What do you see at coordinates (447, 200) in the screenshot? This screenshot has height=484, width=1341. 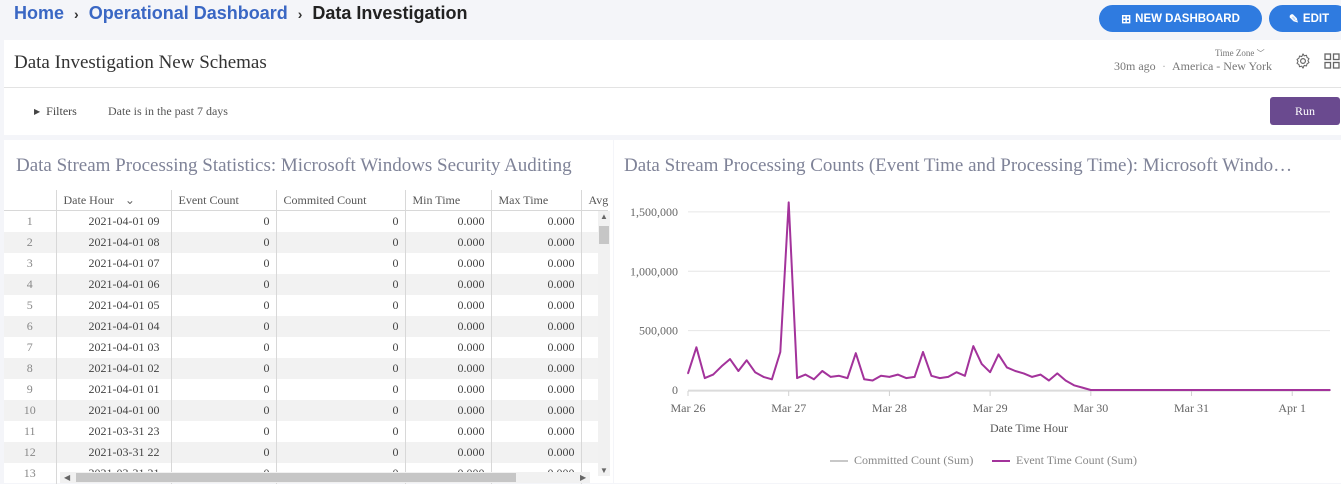 I see `column-header-min-time: Min Time` at bounding box center [447, 200].